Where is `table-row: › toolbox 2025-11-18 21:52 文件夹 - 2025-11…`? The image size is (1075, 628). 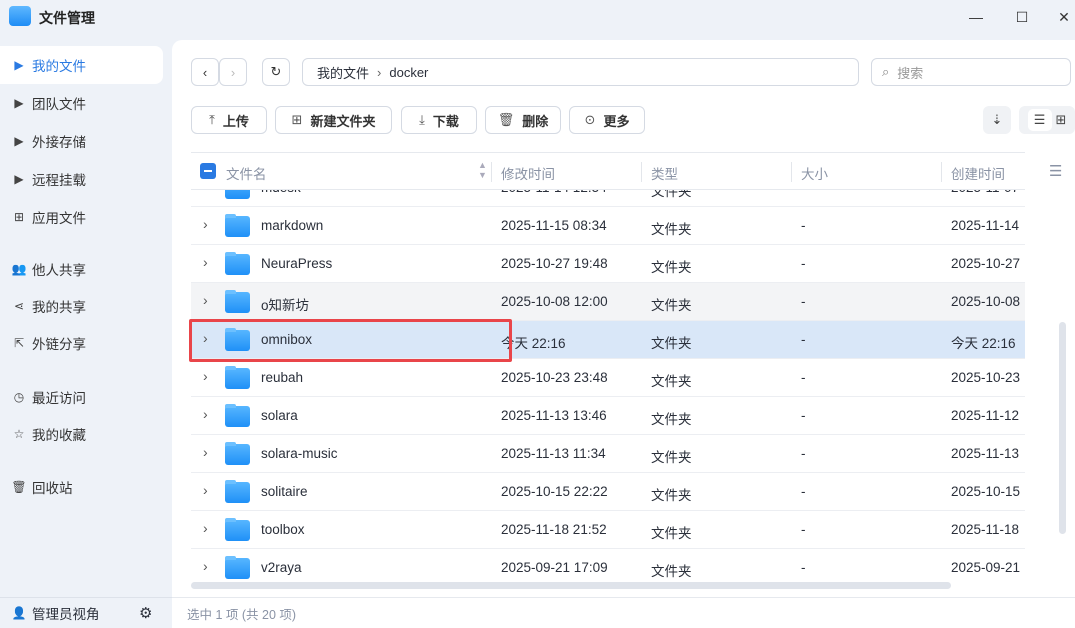
table-row: › toolbox 2025-11-18 21:52 文件夹 - 2025-11… is located at coordinates (608, 530).